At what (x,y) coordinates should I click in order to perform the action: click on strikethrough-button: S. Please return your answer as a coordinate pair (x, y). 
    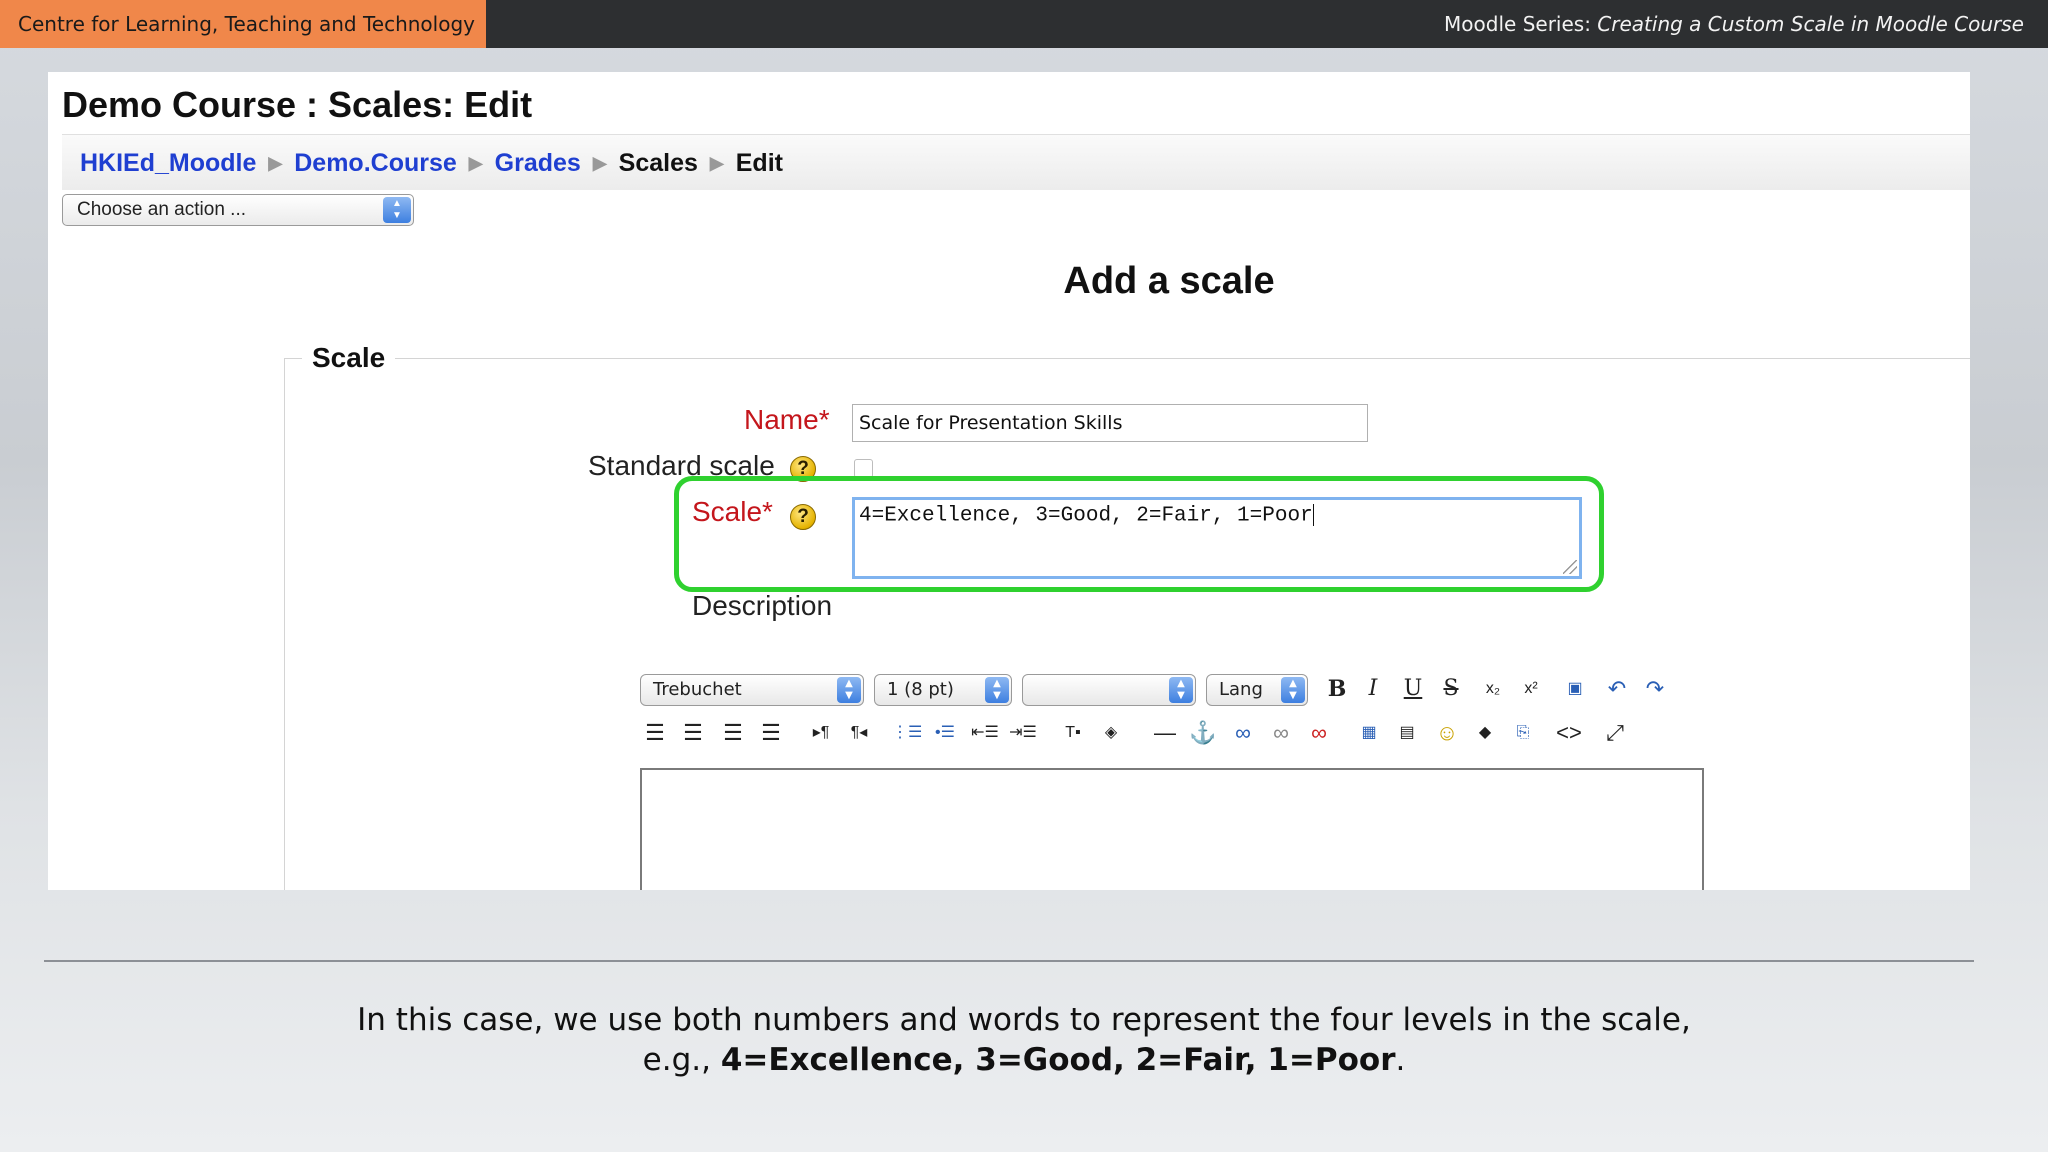
    Looking at the image, I should click on (1451, 689).